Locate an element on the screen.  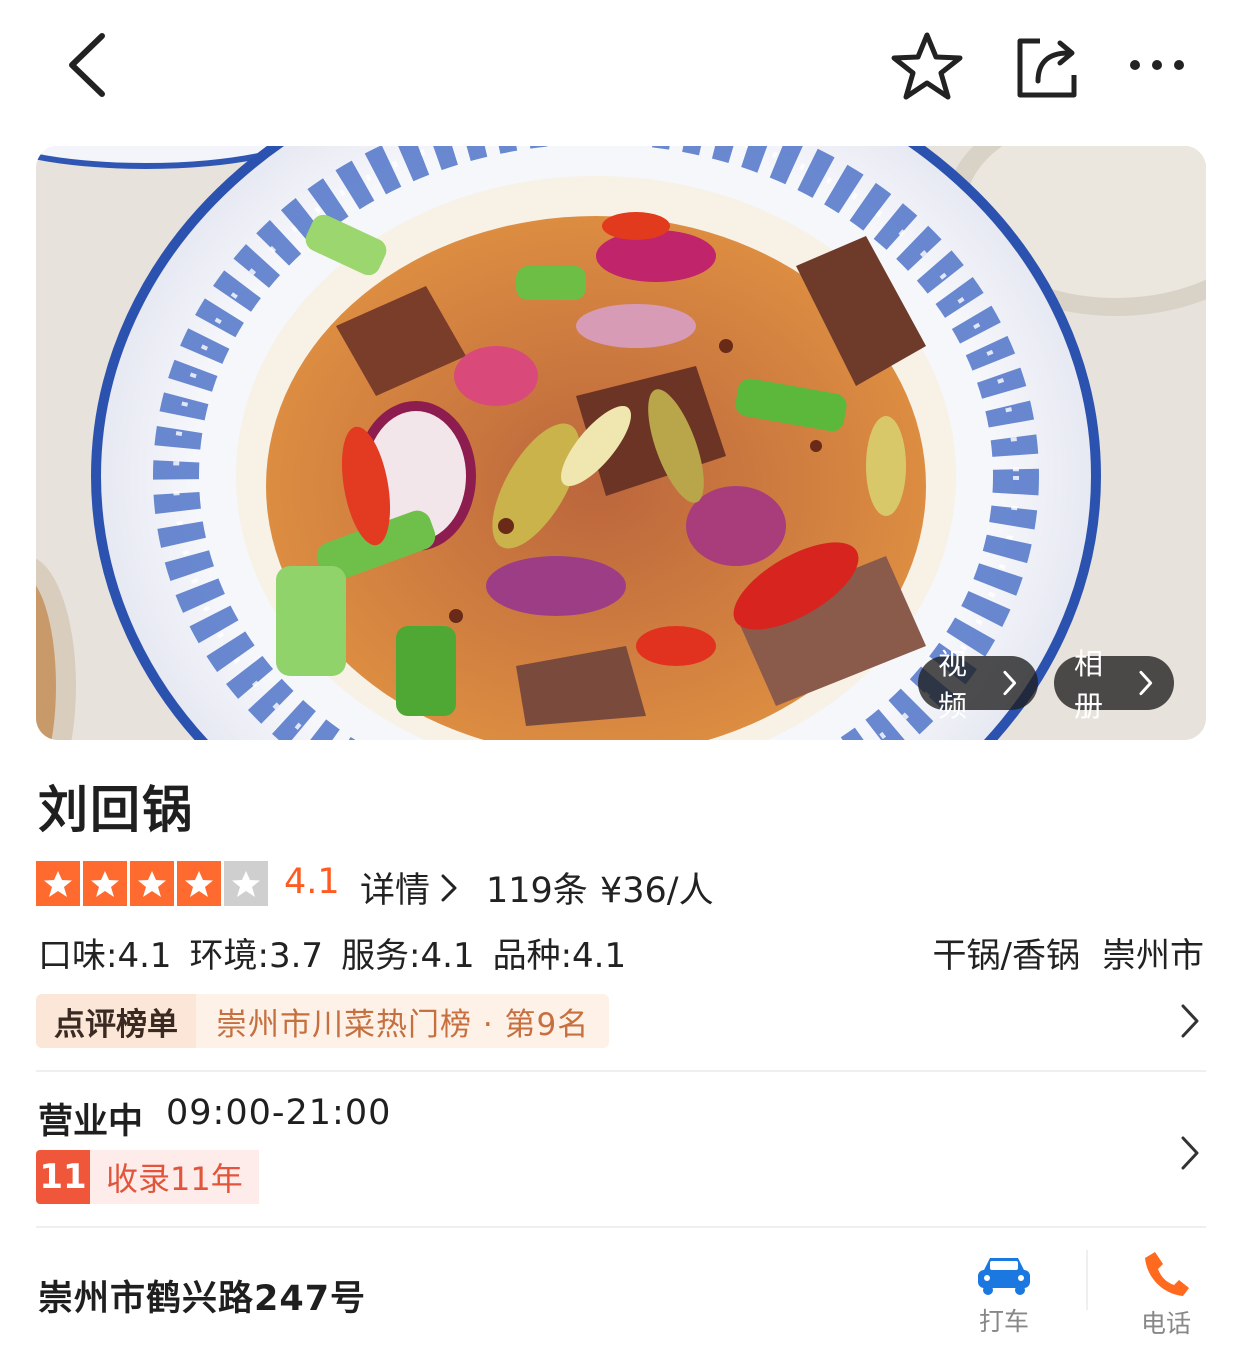
ranking-badge: 点评榜单 崇州市川菜热门榜 · 第9名 is located at coordinates (323, 1021).